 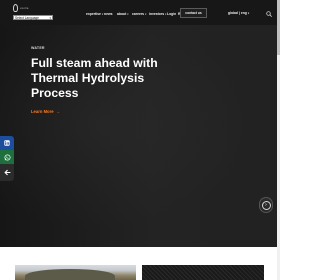 I want to click on feature-card-image-dark, so click(x=203, y=272).